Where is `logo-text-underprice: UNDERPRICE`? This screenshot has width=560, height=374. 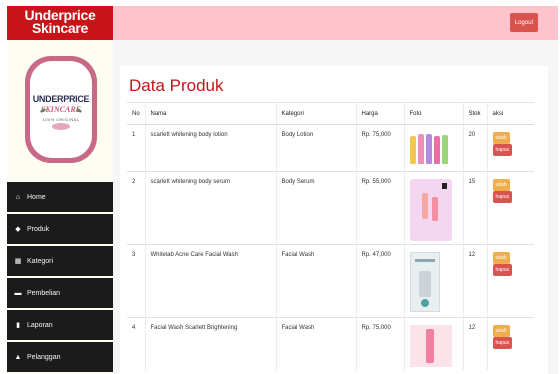 logo-text-underprice: UNDERPRICE is located at coordinates (61, 99).